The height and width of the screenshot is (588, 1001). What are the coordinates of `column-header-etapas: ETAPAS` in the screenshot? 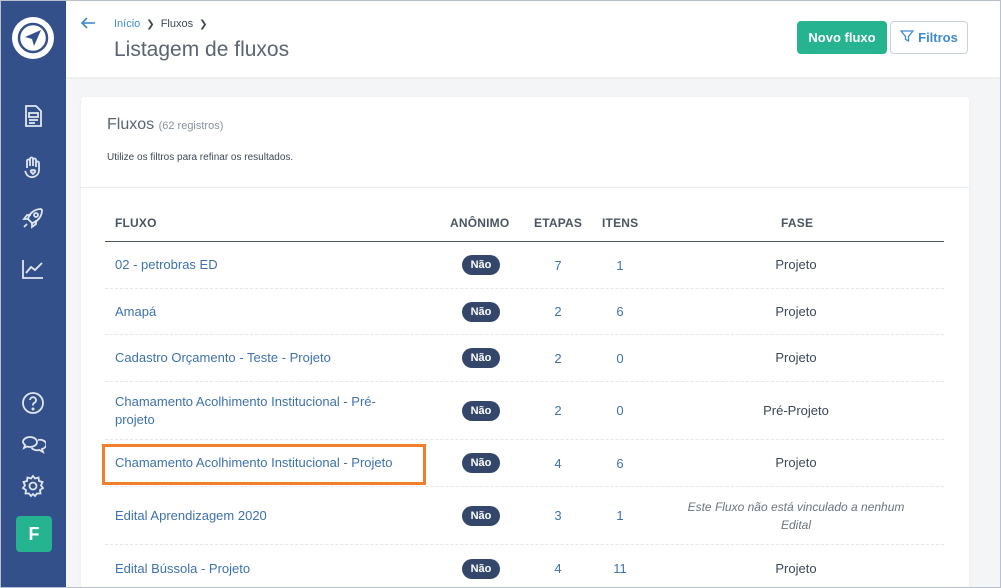 It's located at (558, 223).